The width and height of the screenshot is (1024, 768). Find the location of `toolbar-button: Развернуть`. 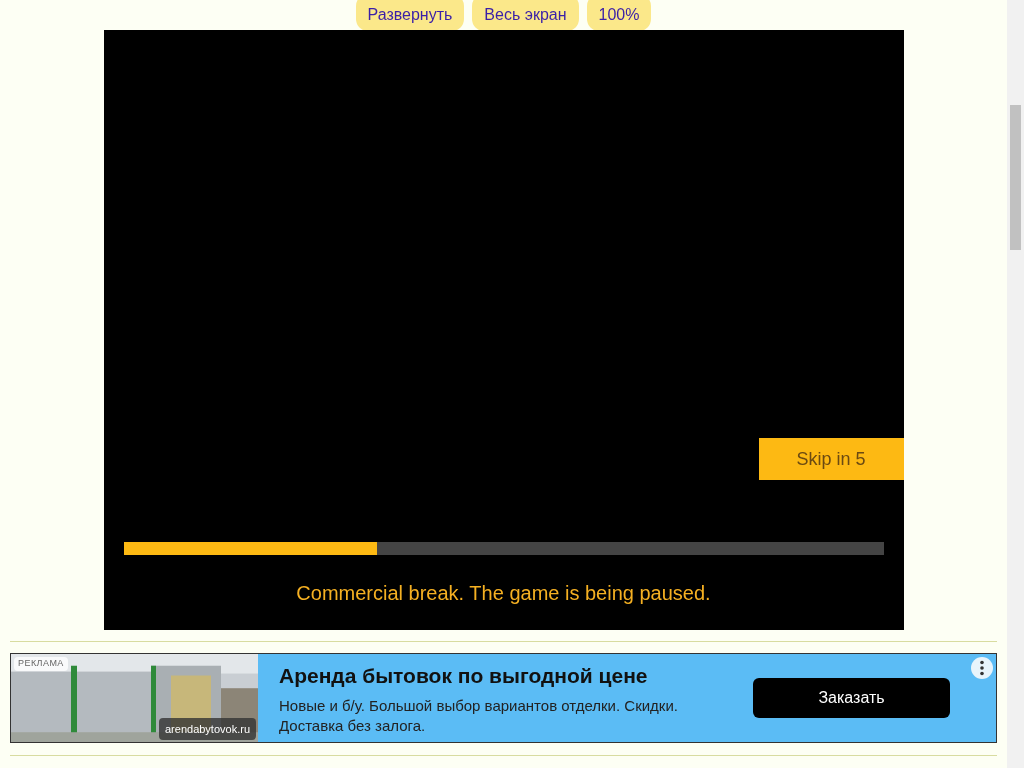

toolbar-button: Развернуть is located at coordinates (410, 15).